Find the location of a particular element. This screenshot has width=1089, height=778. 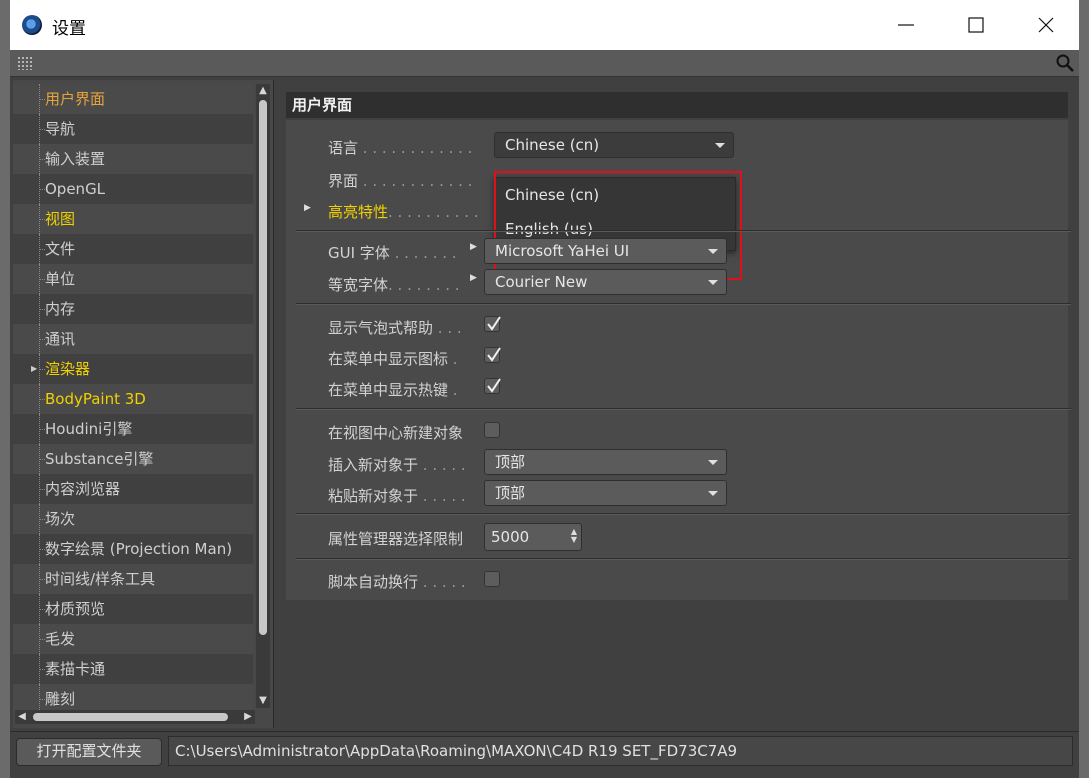

attr-limit-label: 属性管理器选择限制 is located at coordinates (396, 539).